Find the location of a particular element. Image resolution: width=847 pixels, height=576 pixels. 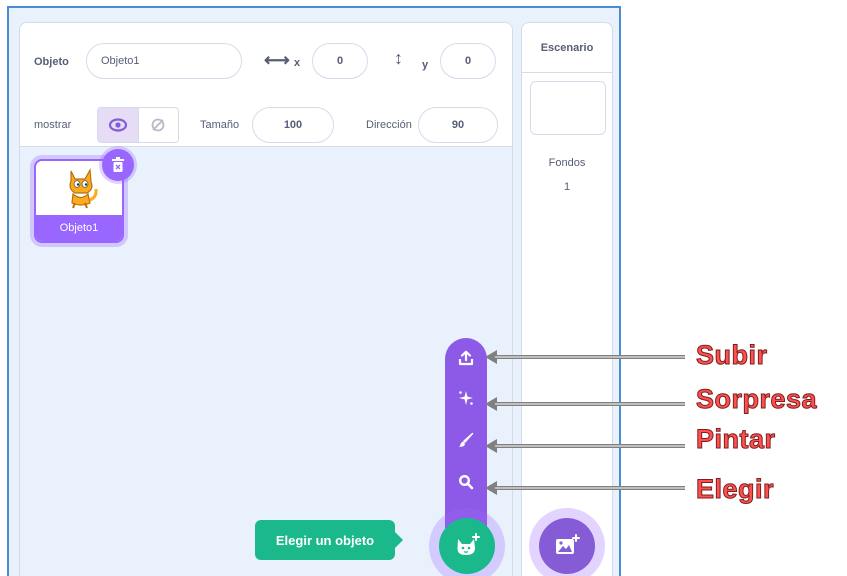

choose-backdrop-button-halo is located at coordinates (567, 542).